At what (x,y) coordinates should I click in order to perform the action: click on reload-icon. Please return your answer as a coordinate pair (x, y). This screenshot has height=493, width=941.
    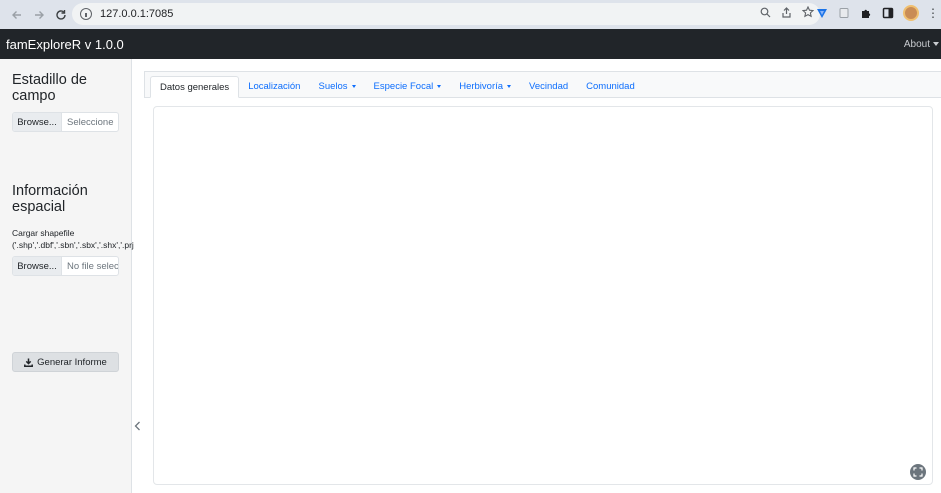
    Looking at the image, I should click on (61, 15).